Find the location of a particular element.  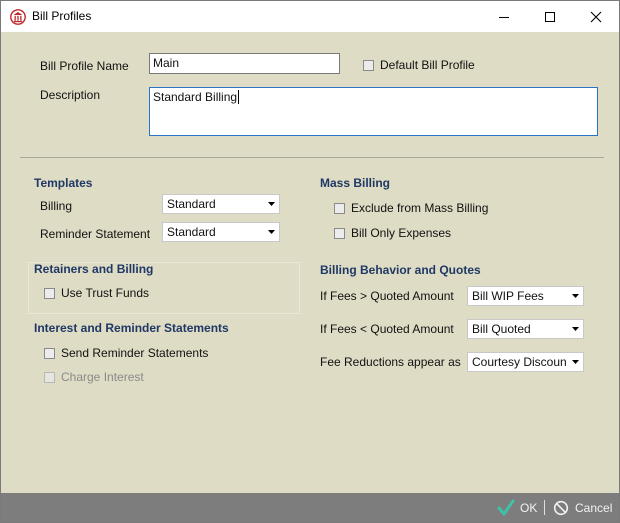

description-label: Description is located at coordinates (70, 95).